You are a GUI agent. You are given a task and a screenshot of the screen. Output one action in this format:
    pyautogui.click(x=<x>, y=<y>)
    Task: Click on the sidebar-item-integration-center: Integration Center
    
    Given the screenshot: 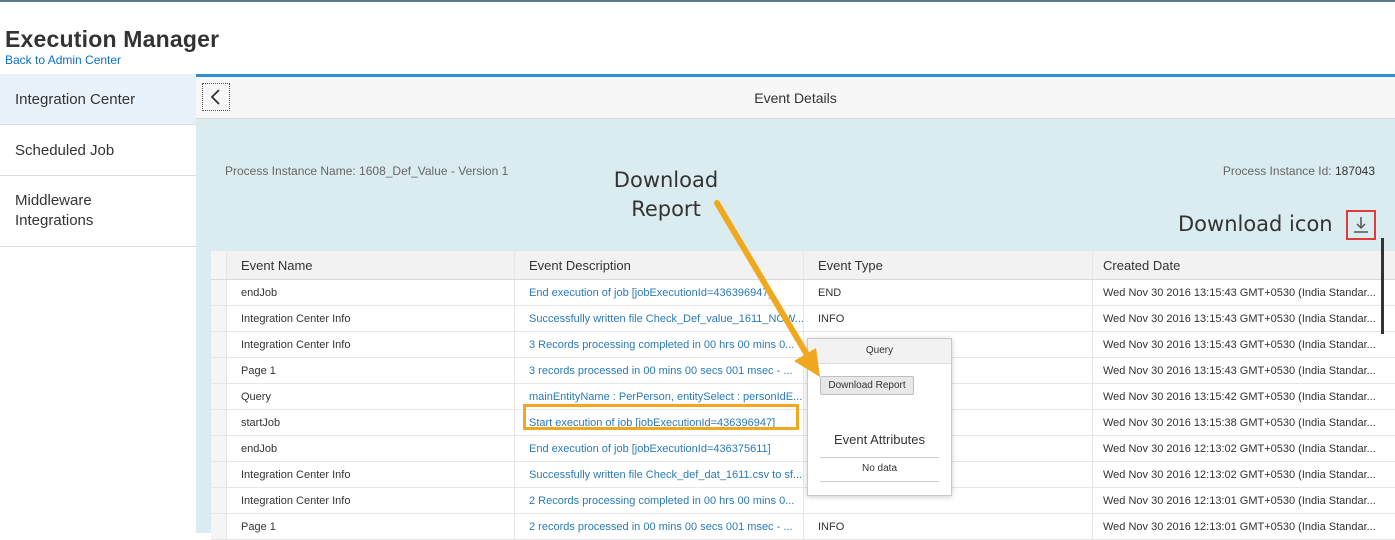 What is the action you would take?
    pyautogui.click(x=98, y=99)
    